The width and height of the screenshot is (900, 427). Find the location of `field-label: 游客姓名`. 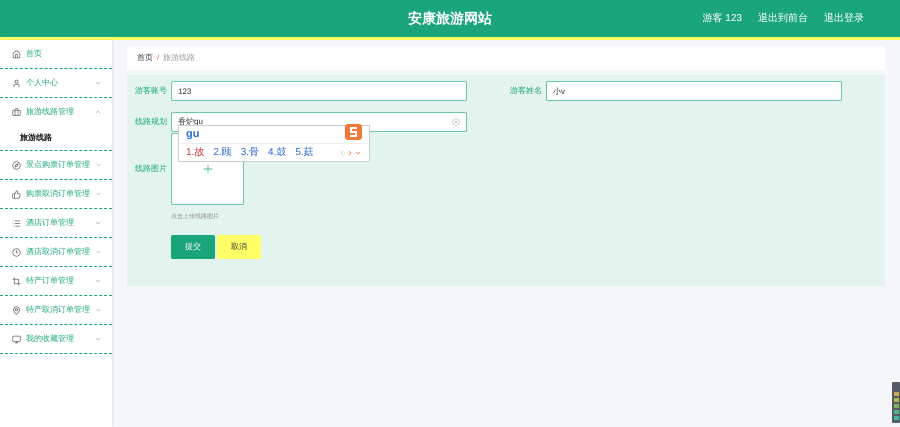

field-label: 游客姓名 is located at coordinates (526, 91).